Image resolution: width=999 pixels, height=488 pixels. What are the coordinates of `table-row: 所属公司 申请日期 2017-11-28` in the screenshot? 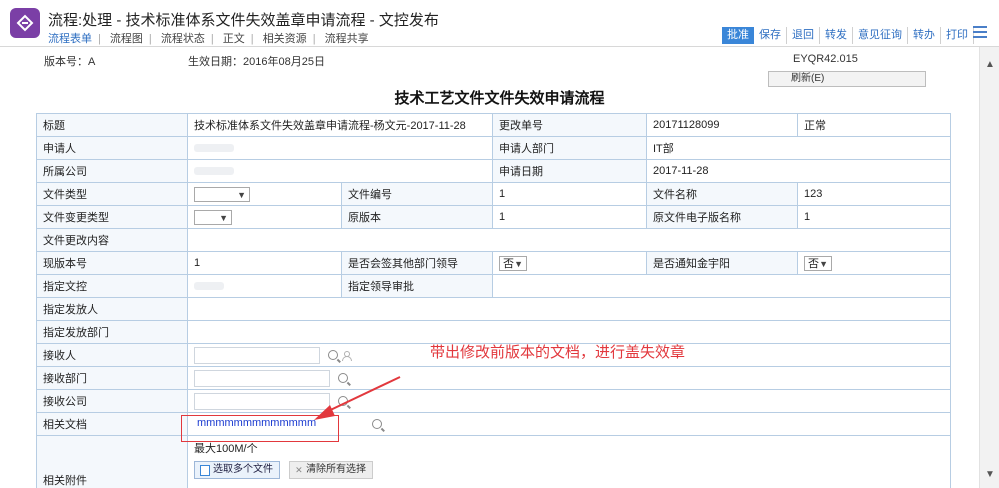 It's located at (493, 171).